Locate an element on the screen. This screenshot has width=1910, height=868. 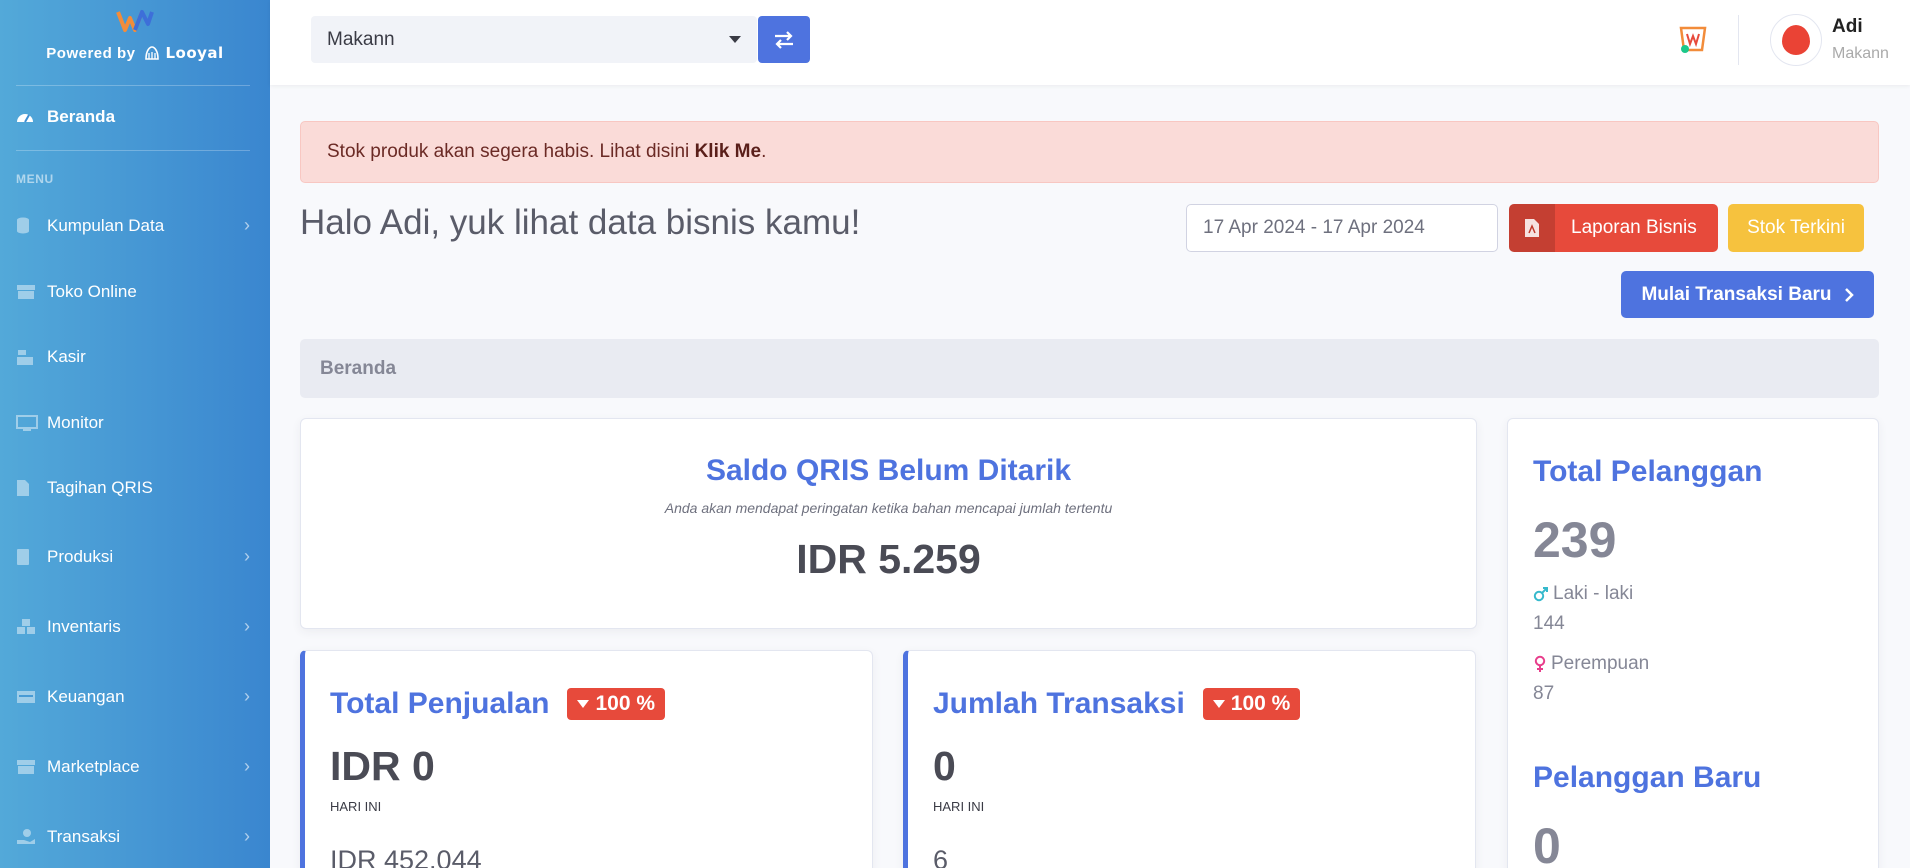
sidebar-item-label: Kasir is located at coordinates (66, 356).